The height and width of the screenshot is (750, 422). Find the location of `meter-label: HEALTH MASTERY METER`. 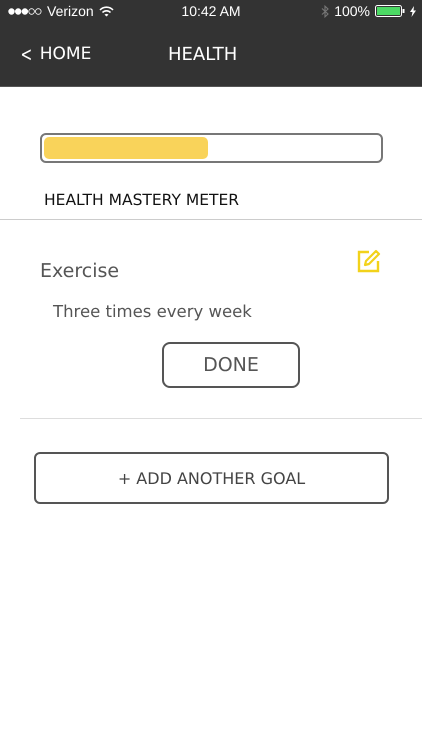

meter-label: HEALTH MASTERY METER is located at coordinates (142, 200).